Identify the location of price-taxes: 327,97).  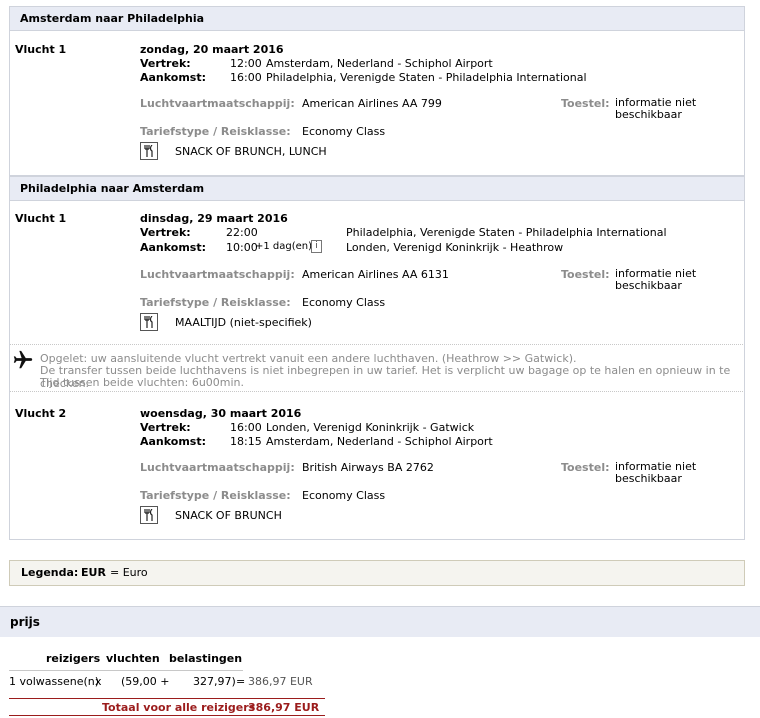
(214, 681).